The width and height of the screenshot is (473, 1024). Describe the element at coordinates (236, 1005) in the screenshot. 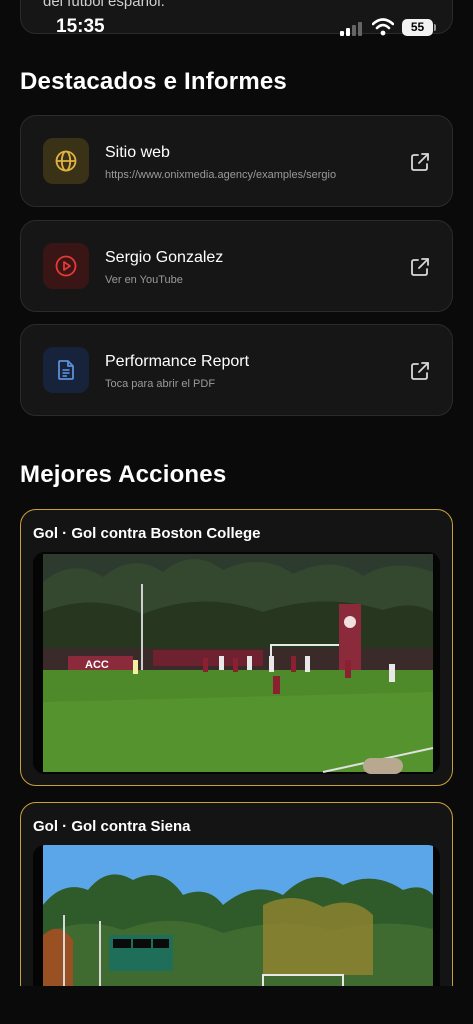

I see `bottom-safe-area` at that location.